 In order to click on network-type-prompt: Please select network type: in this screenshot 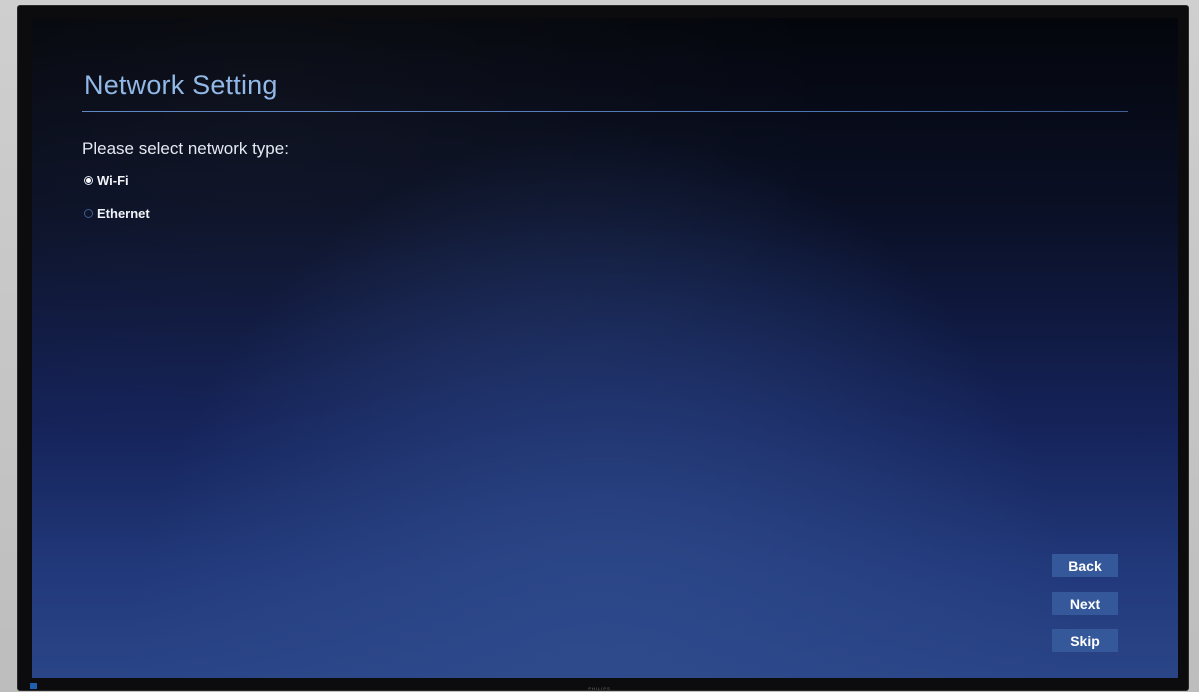, I will do `click(185, 148)`.